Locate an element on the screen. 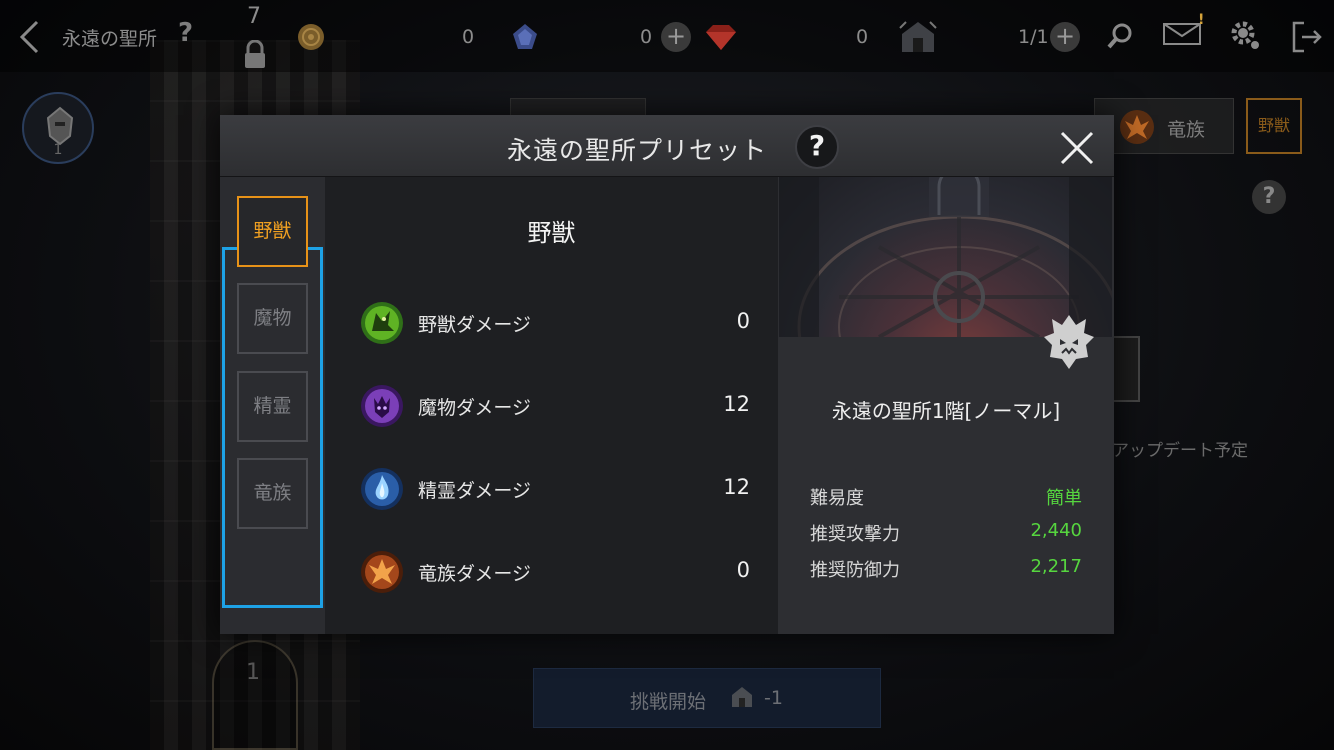  tab-monster: 魔物 is located at coordinates (272, 318).